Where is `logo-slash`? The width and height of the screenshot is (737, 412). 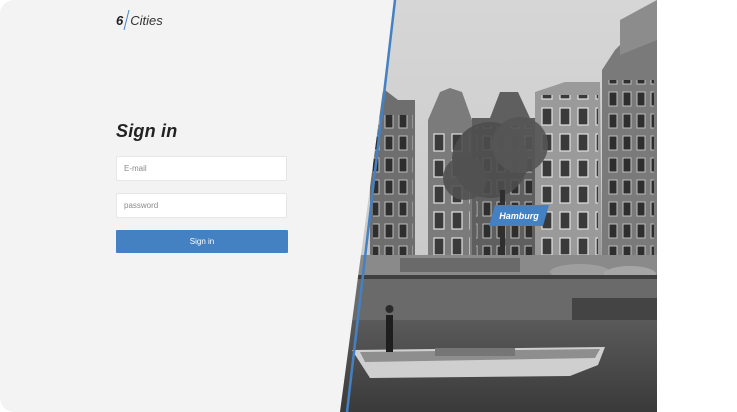
logo-slash is located at coordinates (126, 20).